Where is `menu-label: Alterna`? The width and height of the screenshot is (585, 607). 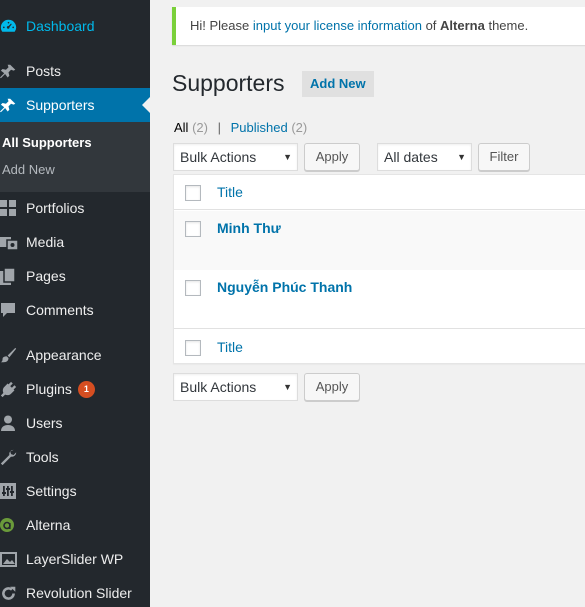
menu-label: Alterna is located at coordinates (48, 525).